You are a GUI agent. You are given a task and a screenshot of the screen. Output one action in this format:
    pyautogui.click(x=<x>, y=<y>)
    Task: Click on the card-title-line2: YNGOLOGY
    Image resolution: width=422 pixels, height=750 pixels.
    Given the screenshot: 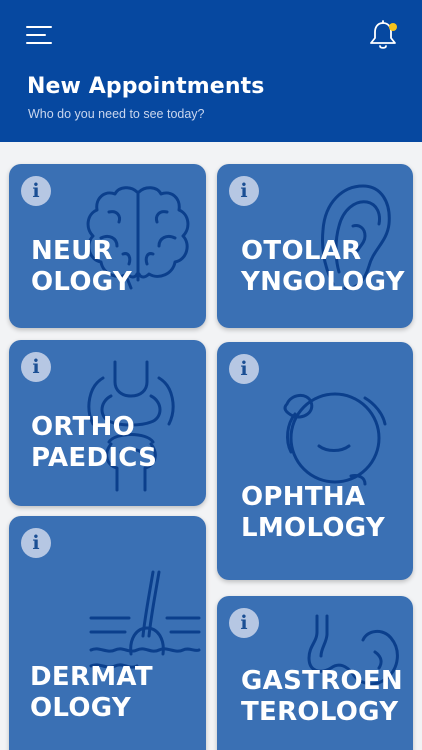 What is the action you would take?
    pyautogui.click(x=323, y=282)
    